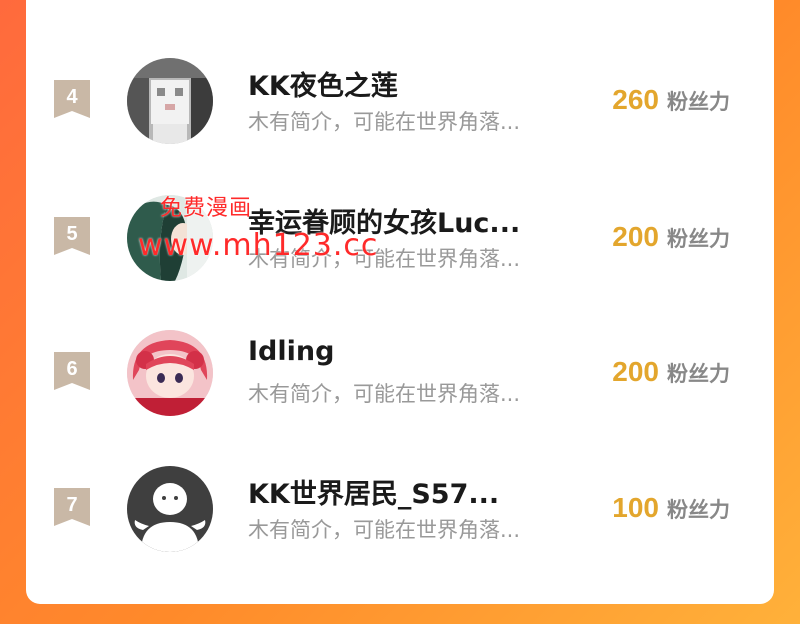 The image size is (800, 624). I want to click on rank-badge: 6, so click(72, 372).